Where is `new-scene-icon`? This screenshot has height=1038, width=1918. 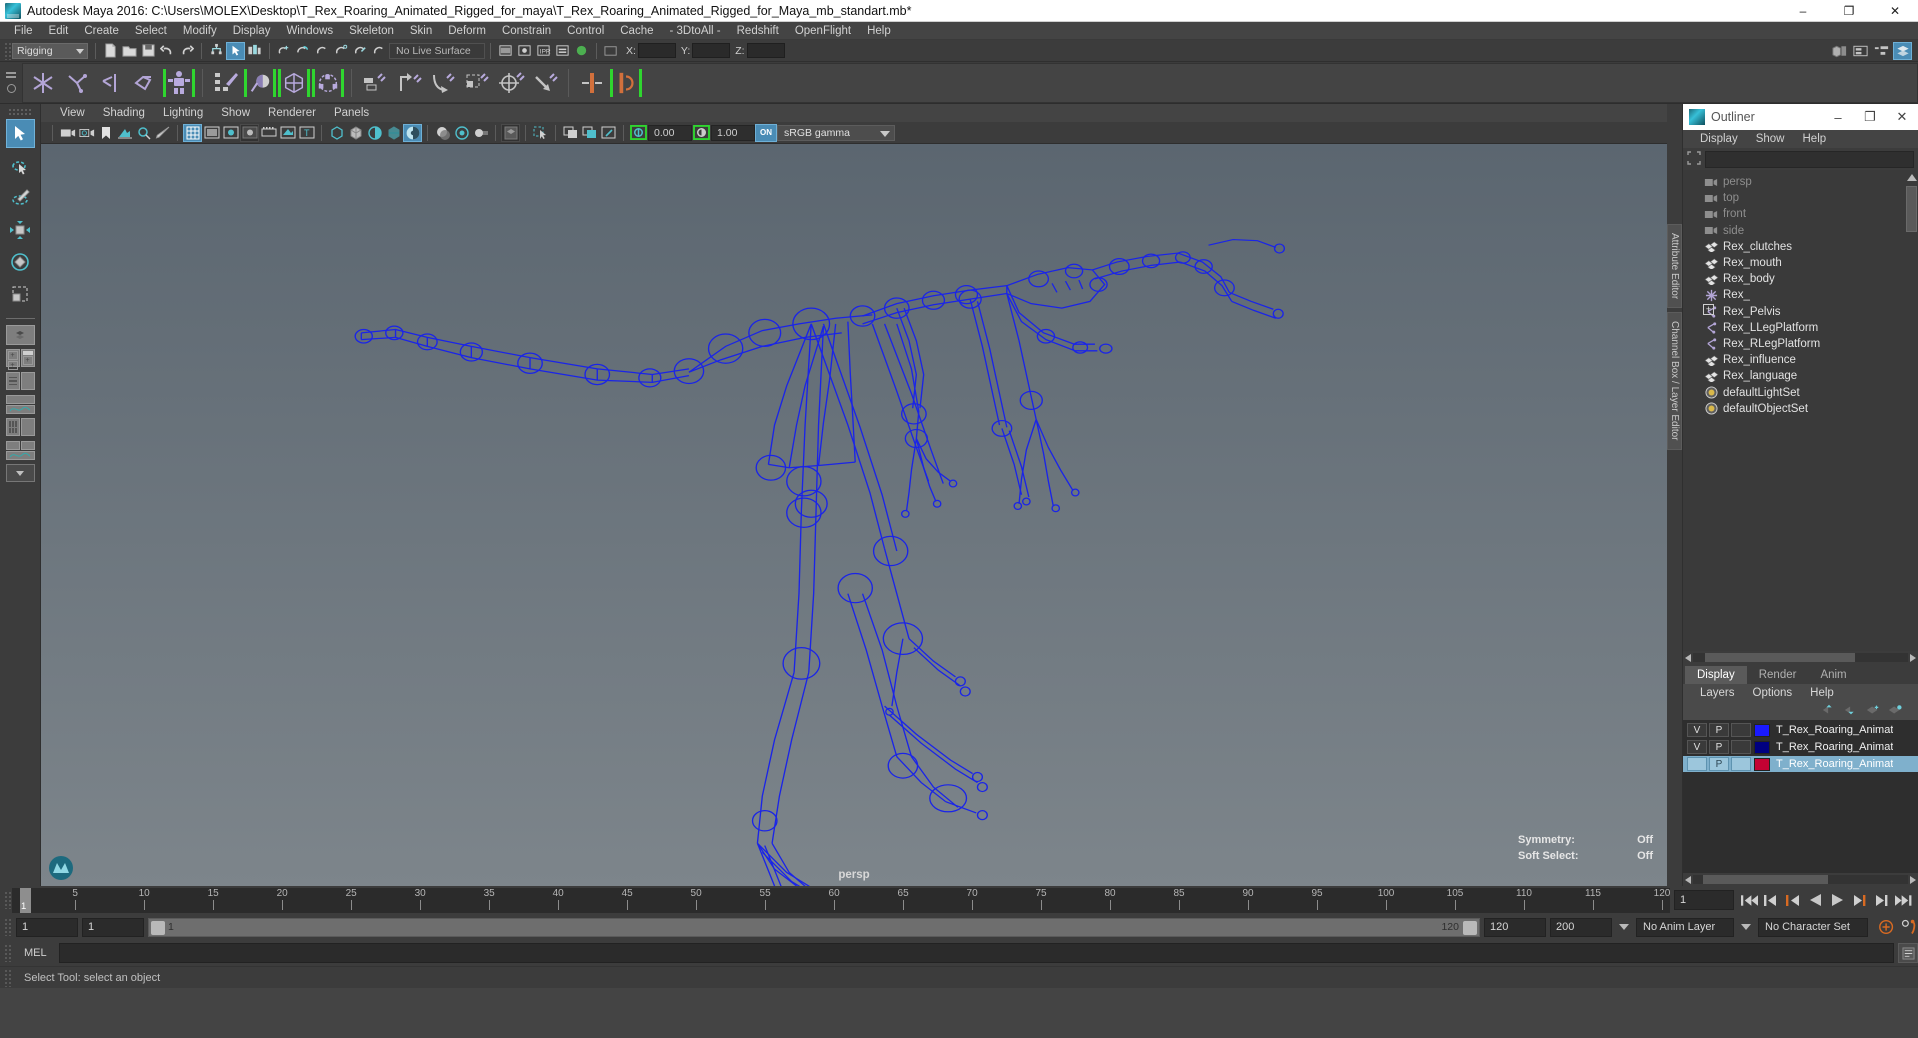 new-scene-icon is located at coordinates (110, 51).